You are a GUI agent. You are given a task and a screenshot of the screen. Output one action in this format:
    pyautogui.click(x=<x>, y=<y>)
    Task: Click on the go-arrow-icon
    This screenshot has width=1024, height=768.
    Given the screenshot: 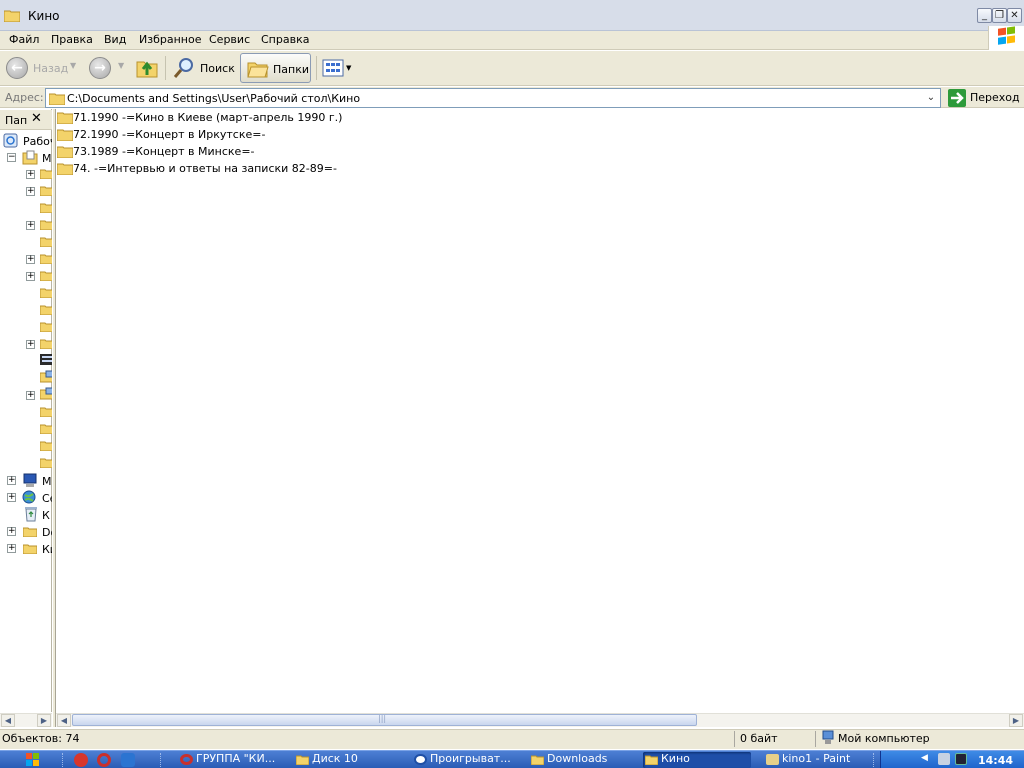 What is the action you would take?
    pyautogui.click(x=957, y=98)
    